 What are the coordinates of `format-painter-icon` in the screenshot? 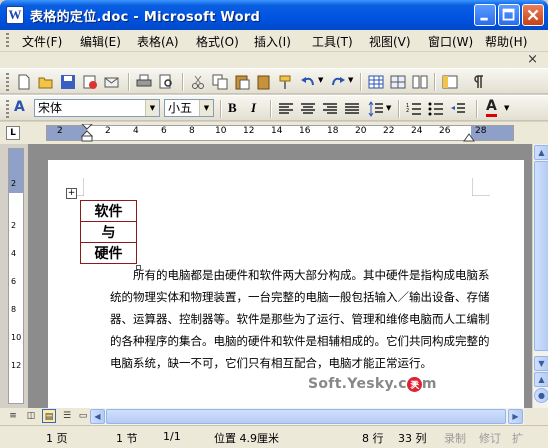 It's located at (286, 82).